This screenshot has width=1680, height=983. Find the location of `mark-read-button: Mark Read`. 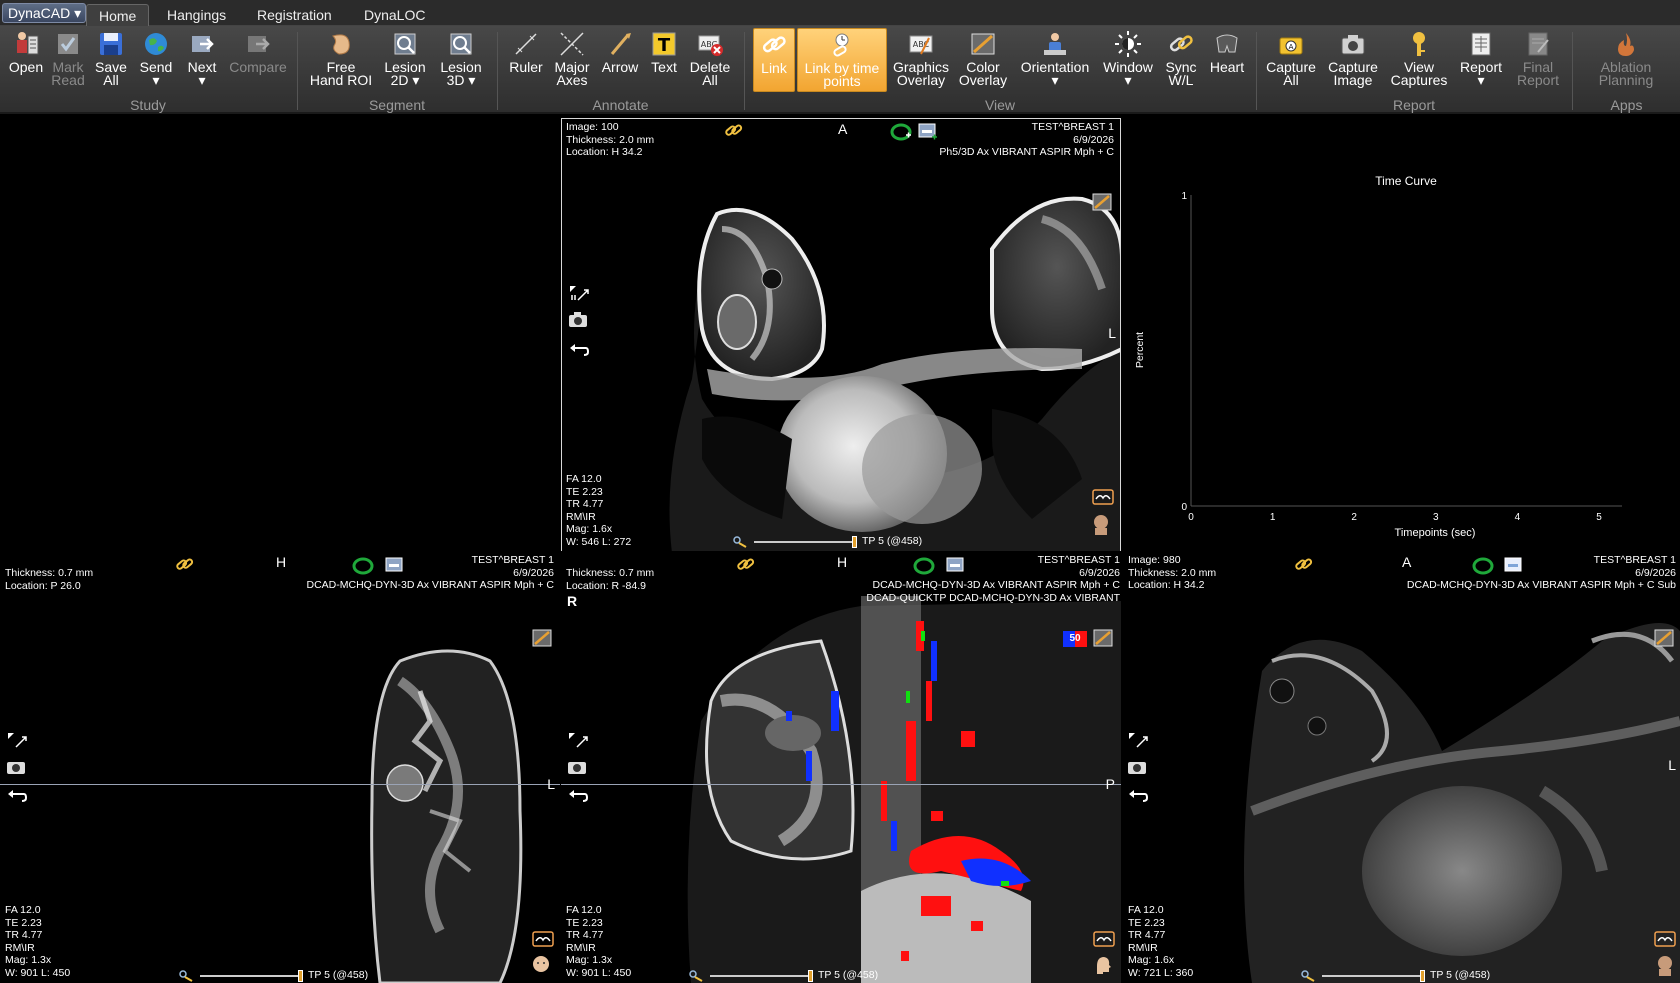

mark-read-button: Mark Read is located at coordinates (68, 58).